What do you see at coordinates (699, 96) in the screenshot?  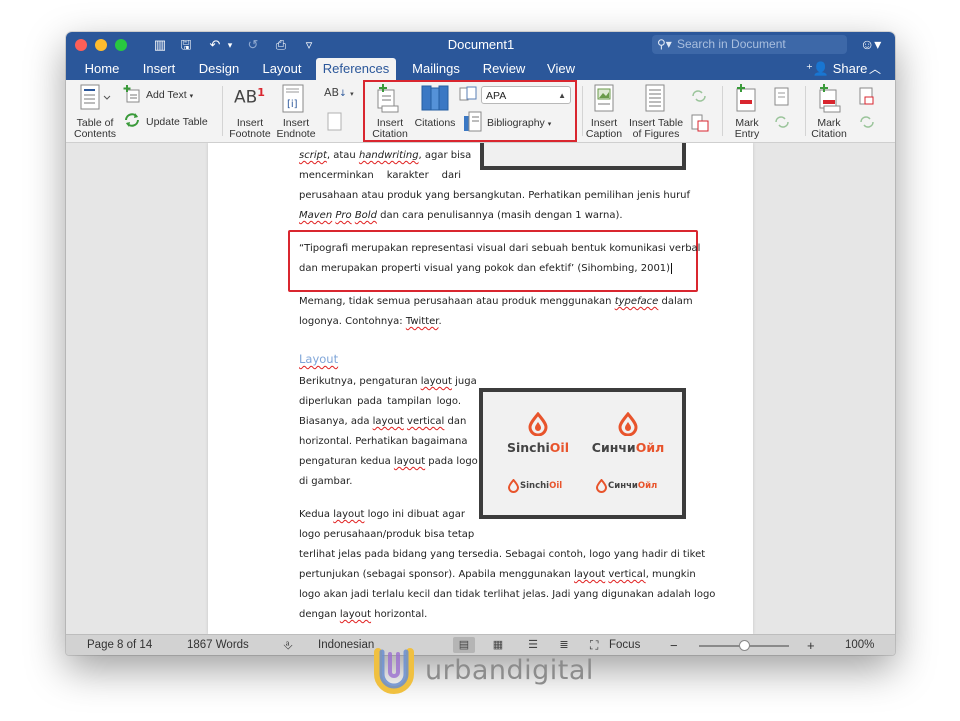 I see `update-table-figures-icon` at bounding box center [699, 96].